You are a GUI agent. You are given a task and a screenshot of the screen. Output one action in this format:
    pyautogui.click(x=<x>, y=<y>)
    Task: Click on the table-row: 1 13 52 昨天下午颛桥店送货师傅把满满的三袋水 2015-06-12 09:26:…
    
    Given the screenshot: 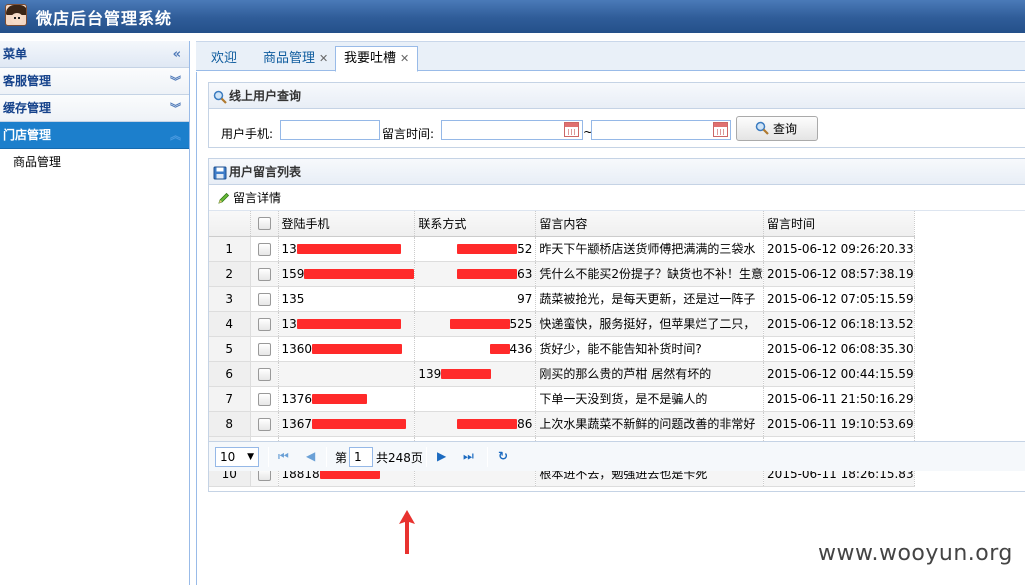 What is the action you would take?
    pyautogui.click(x=562, y=249)
    